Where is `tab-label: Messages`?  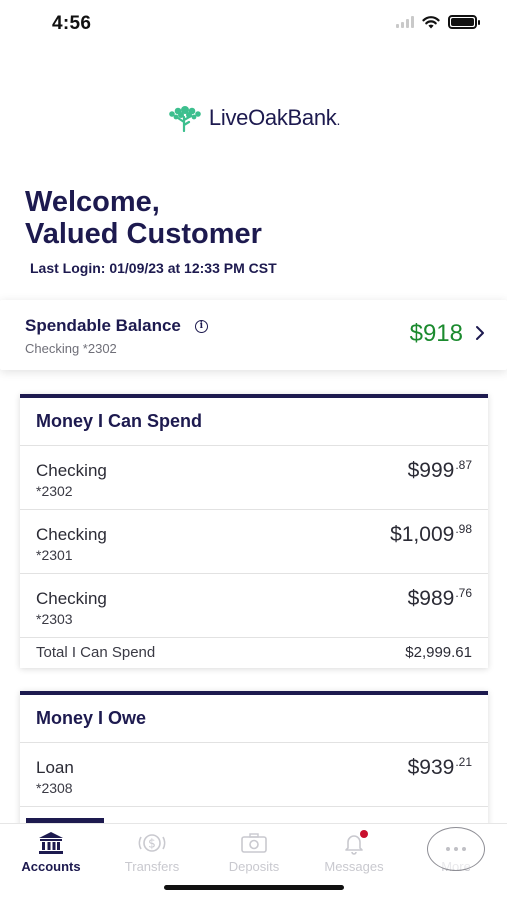
tab-label: Messages is located at coordinates (354, 866).